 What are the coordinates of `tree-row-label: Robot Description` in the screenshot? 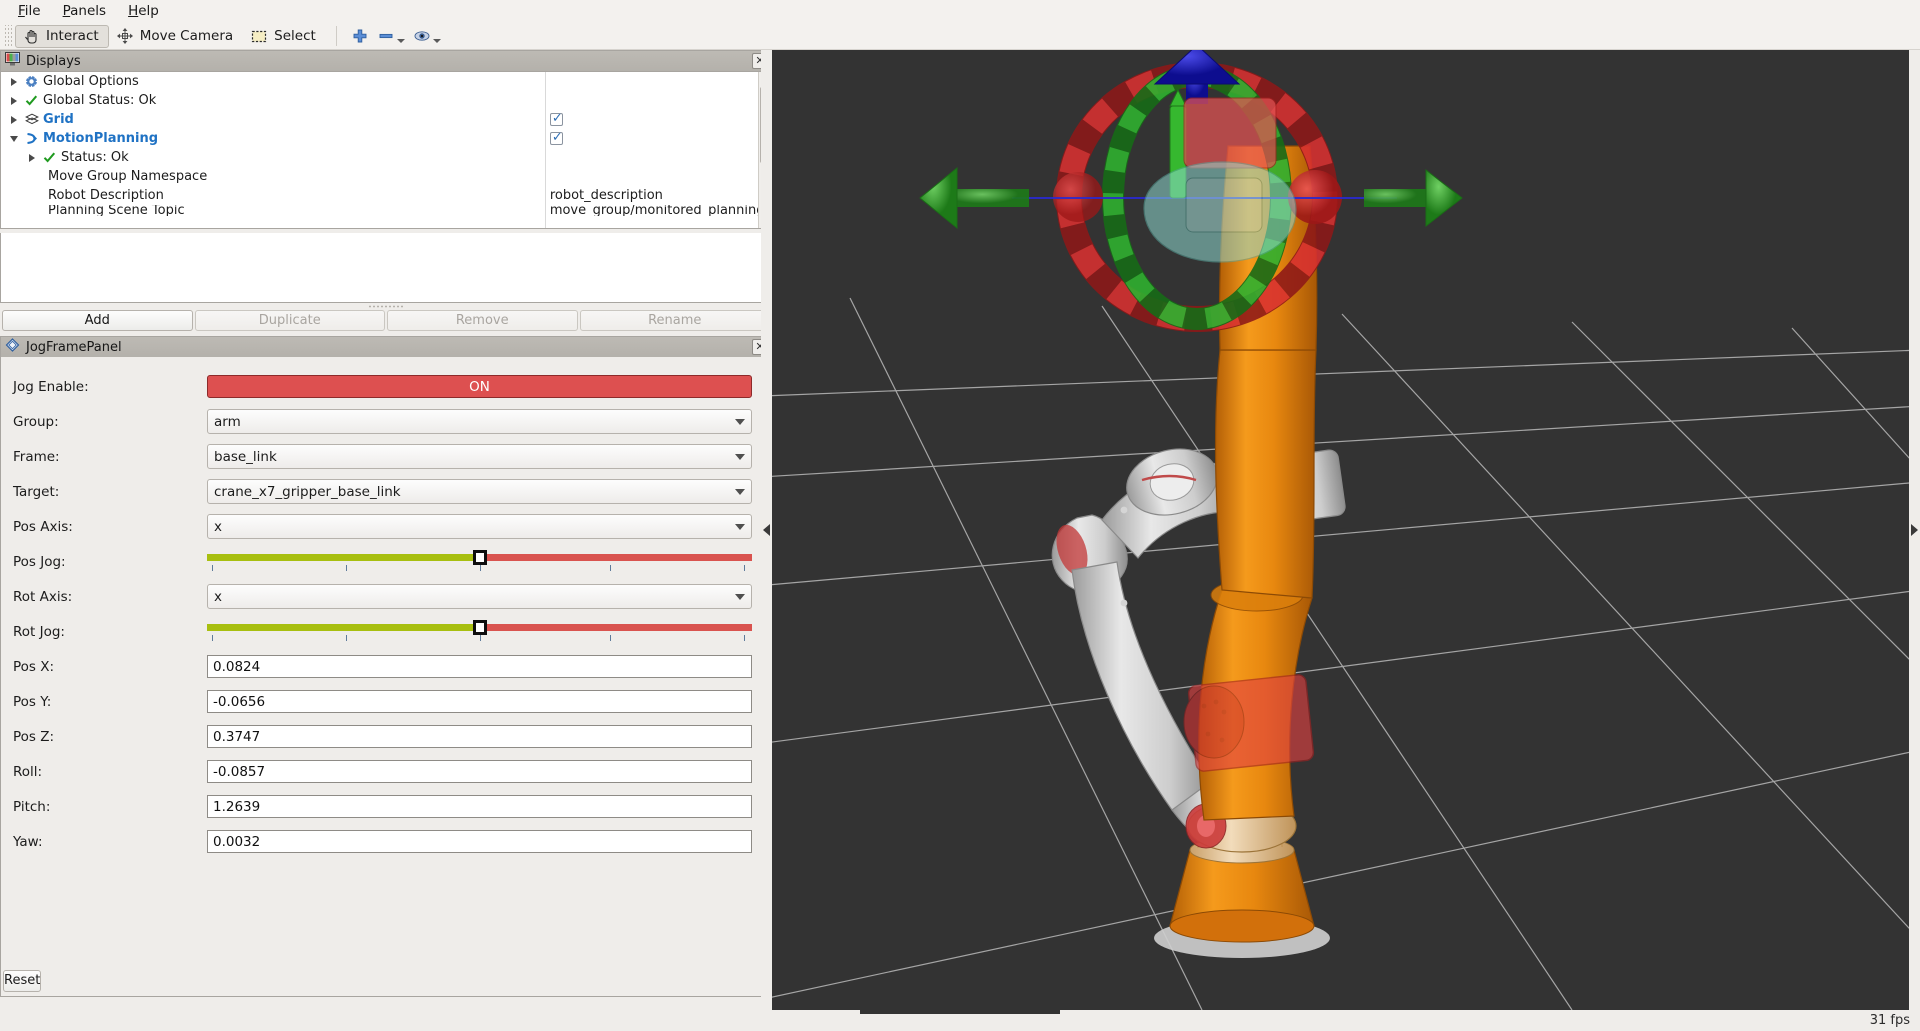 It's located at (106, 195).